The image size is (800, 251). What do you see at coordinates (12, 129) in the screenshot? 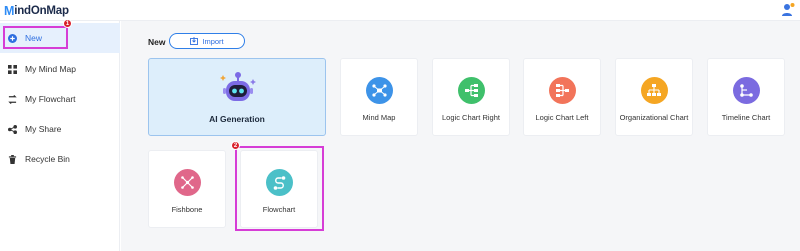
I see `share-icon` at bounding box center [12, 129].